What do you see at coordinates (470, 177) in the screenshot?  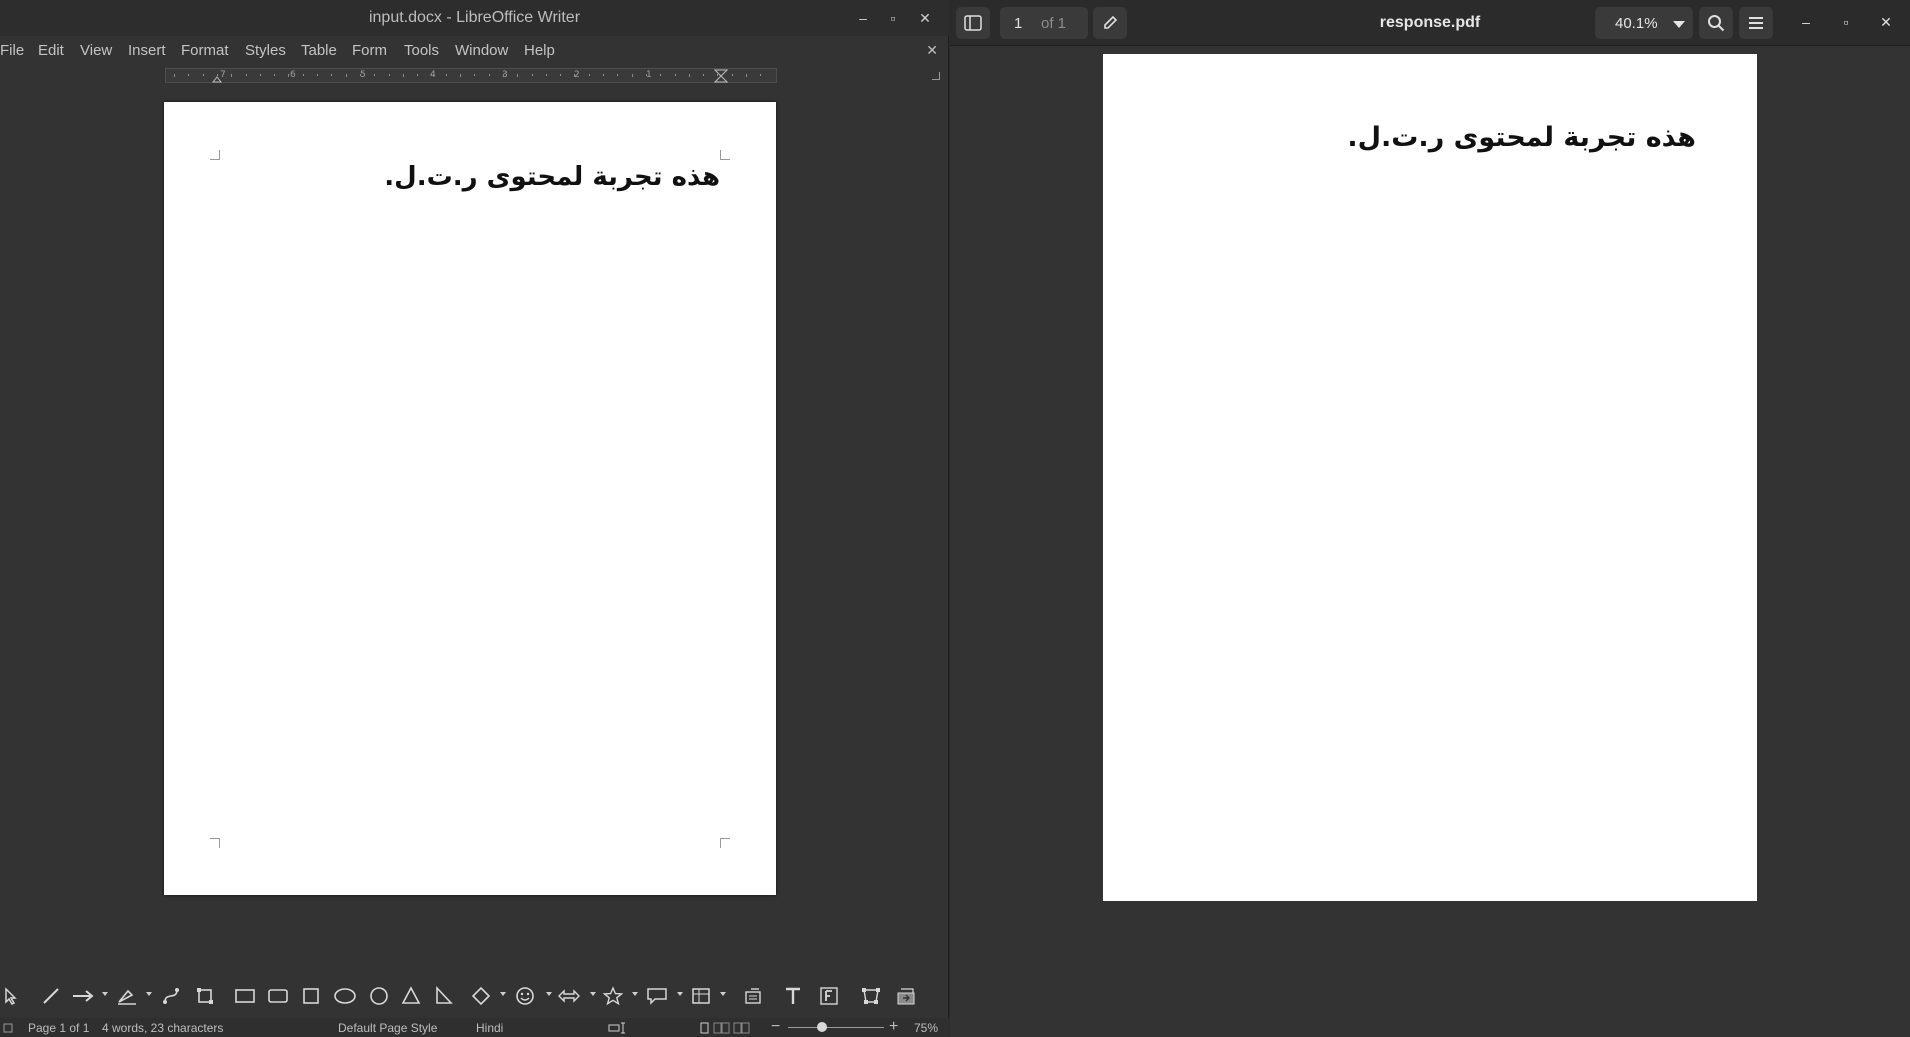 I see `document-paragraph: هذه تجربة لمحتوى ر.ت.ل.` at bounding box center [470, 177].